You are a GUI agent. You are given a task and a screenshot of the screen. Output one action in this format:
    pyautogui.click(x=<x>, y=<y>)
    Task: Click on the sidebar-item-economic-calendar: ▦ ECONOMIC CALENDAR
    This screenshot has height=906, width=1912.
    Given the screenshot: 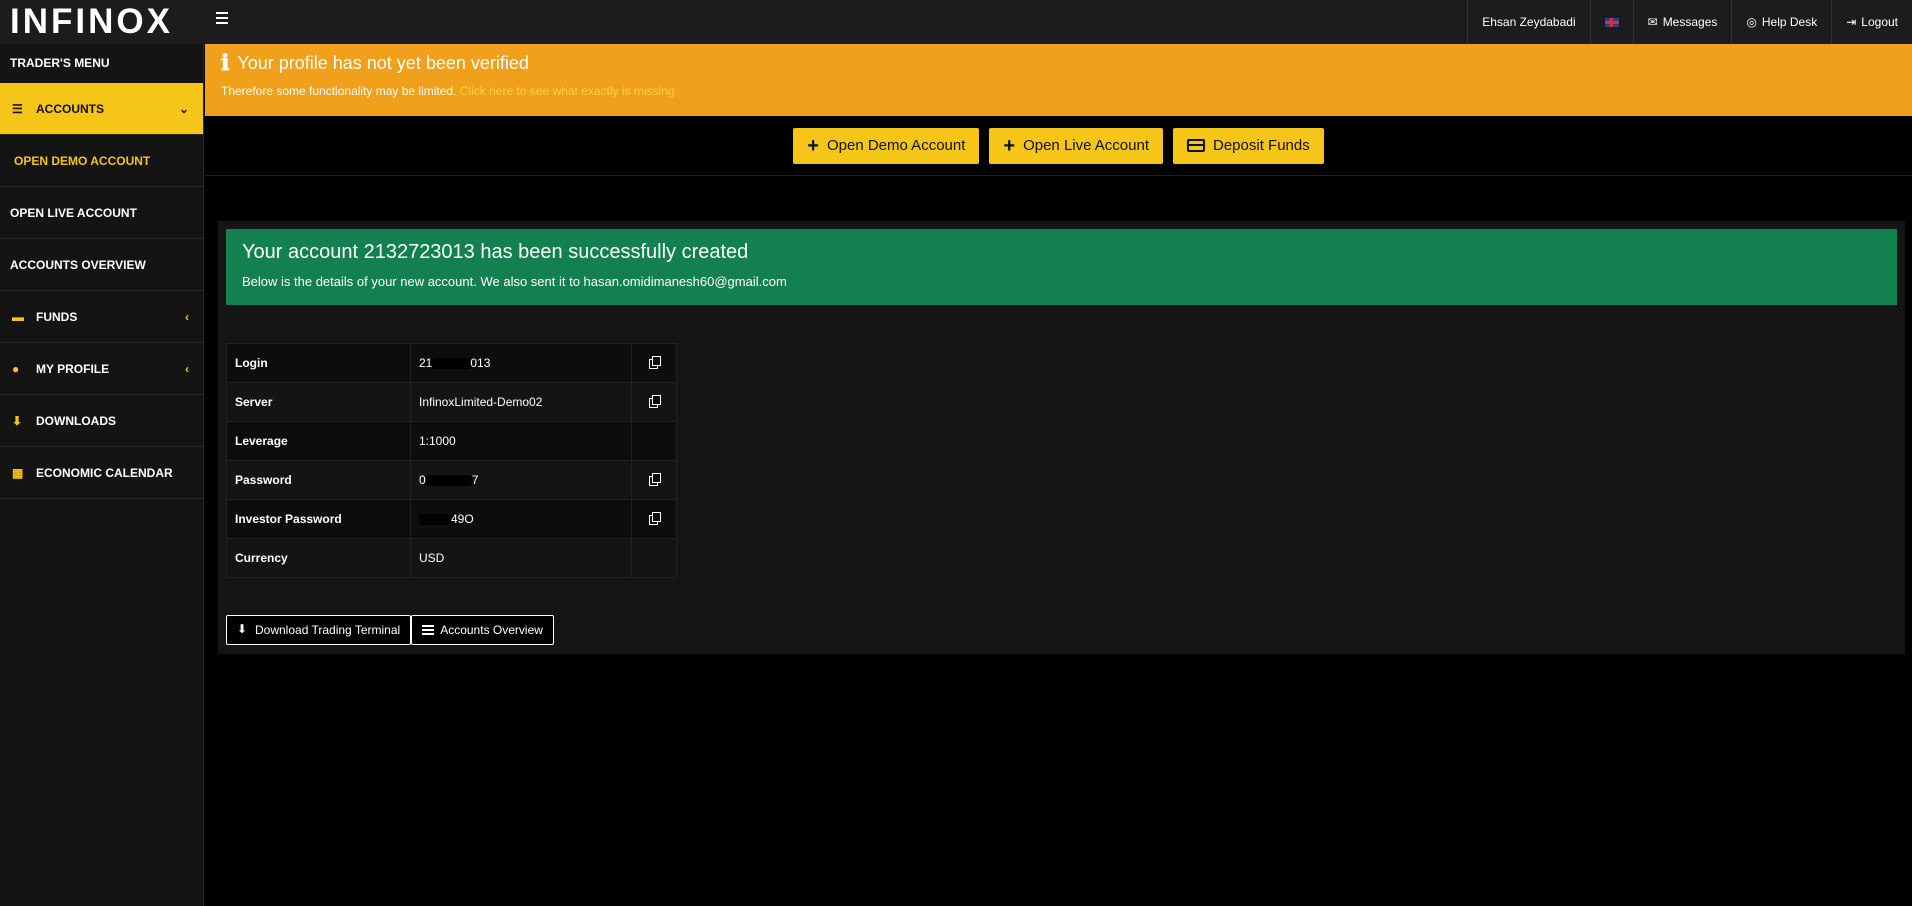 What is the action you would take?
    pyautogui.click(x=101, y=473)
    